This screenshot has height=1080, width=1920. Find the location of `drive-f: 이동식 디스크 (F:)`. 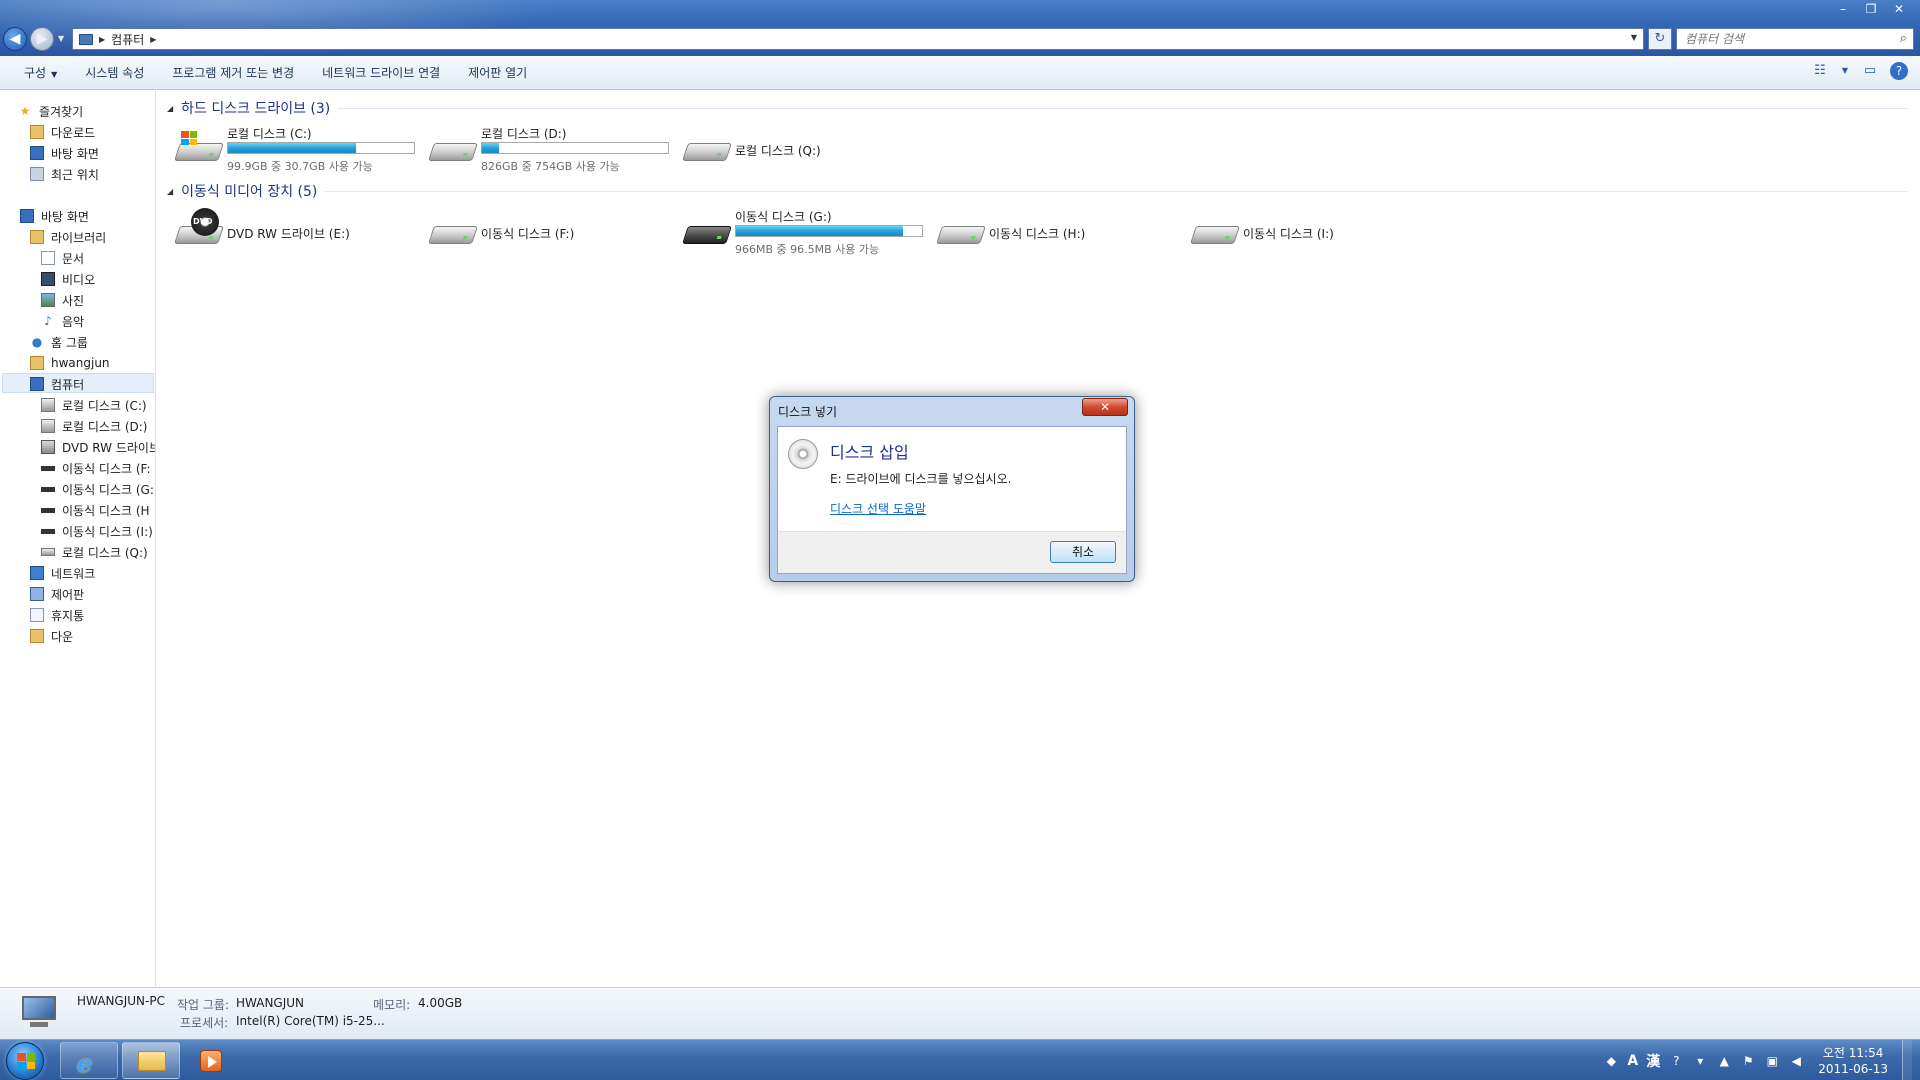

drive-f: 이동식 디스크 (F:) is located at coordinates (553, 233).